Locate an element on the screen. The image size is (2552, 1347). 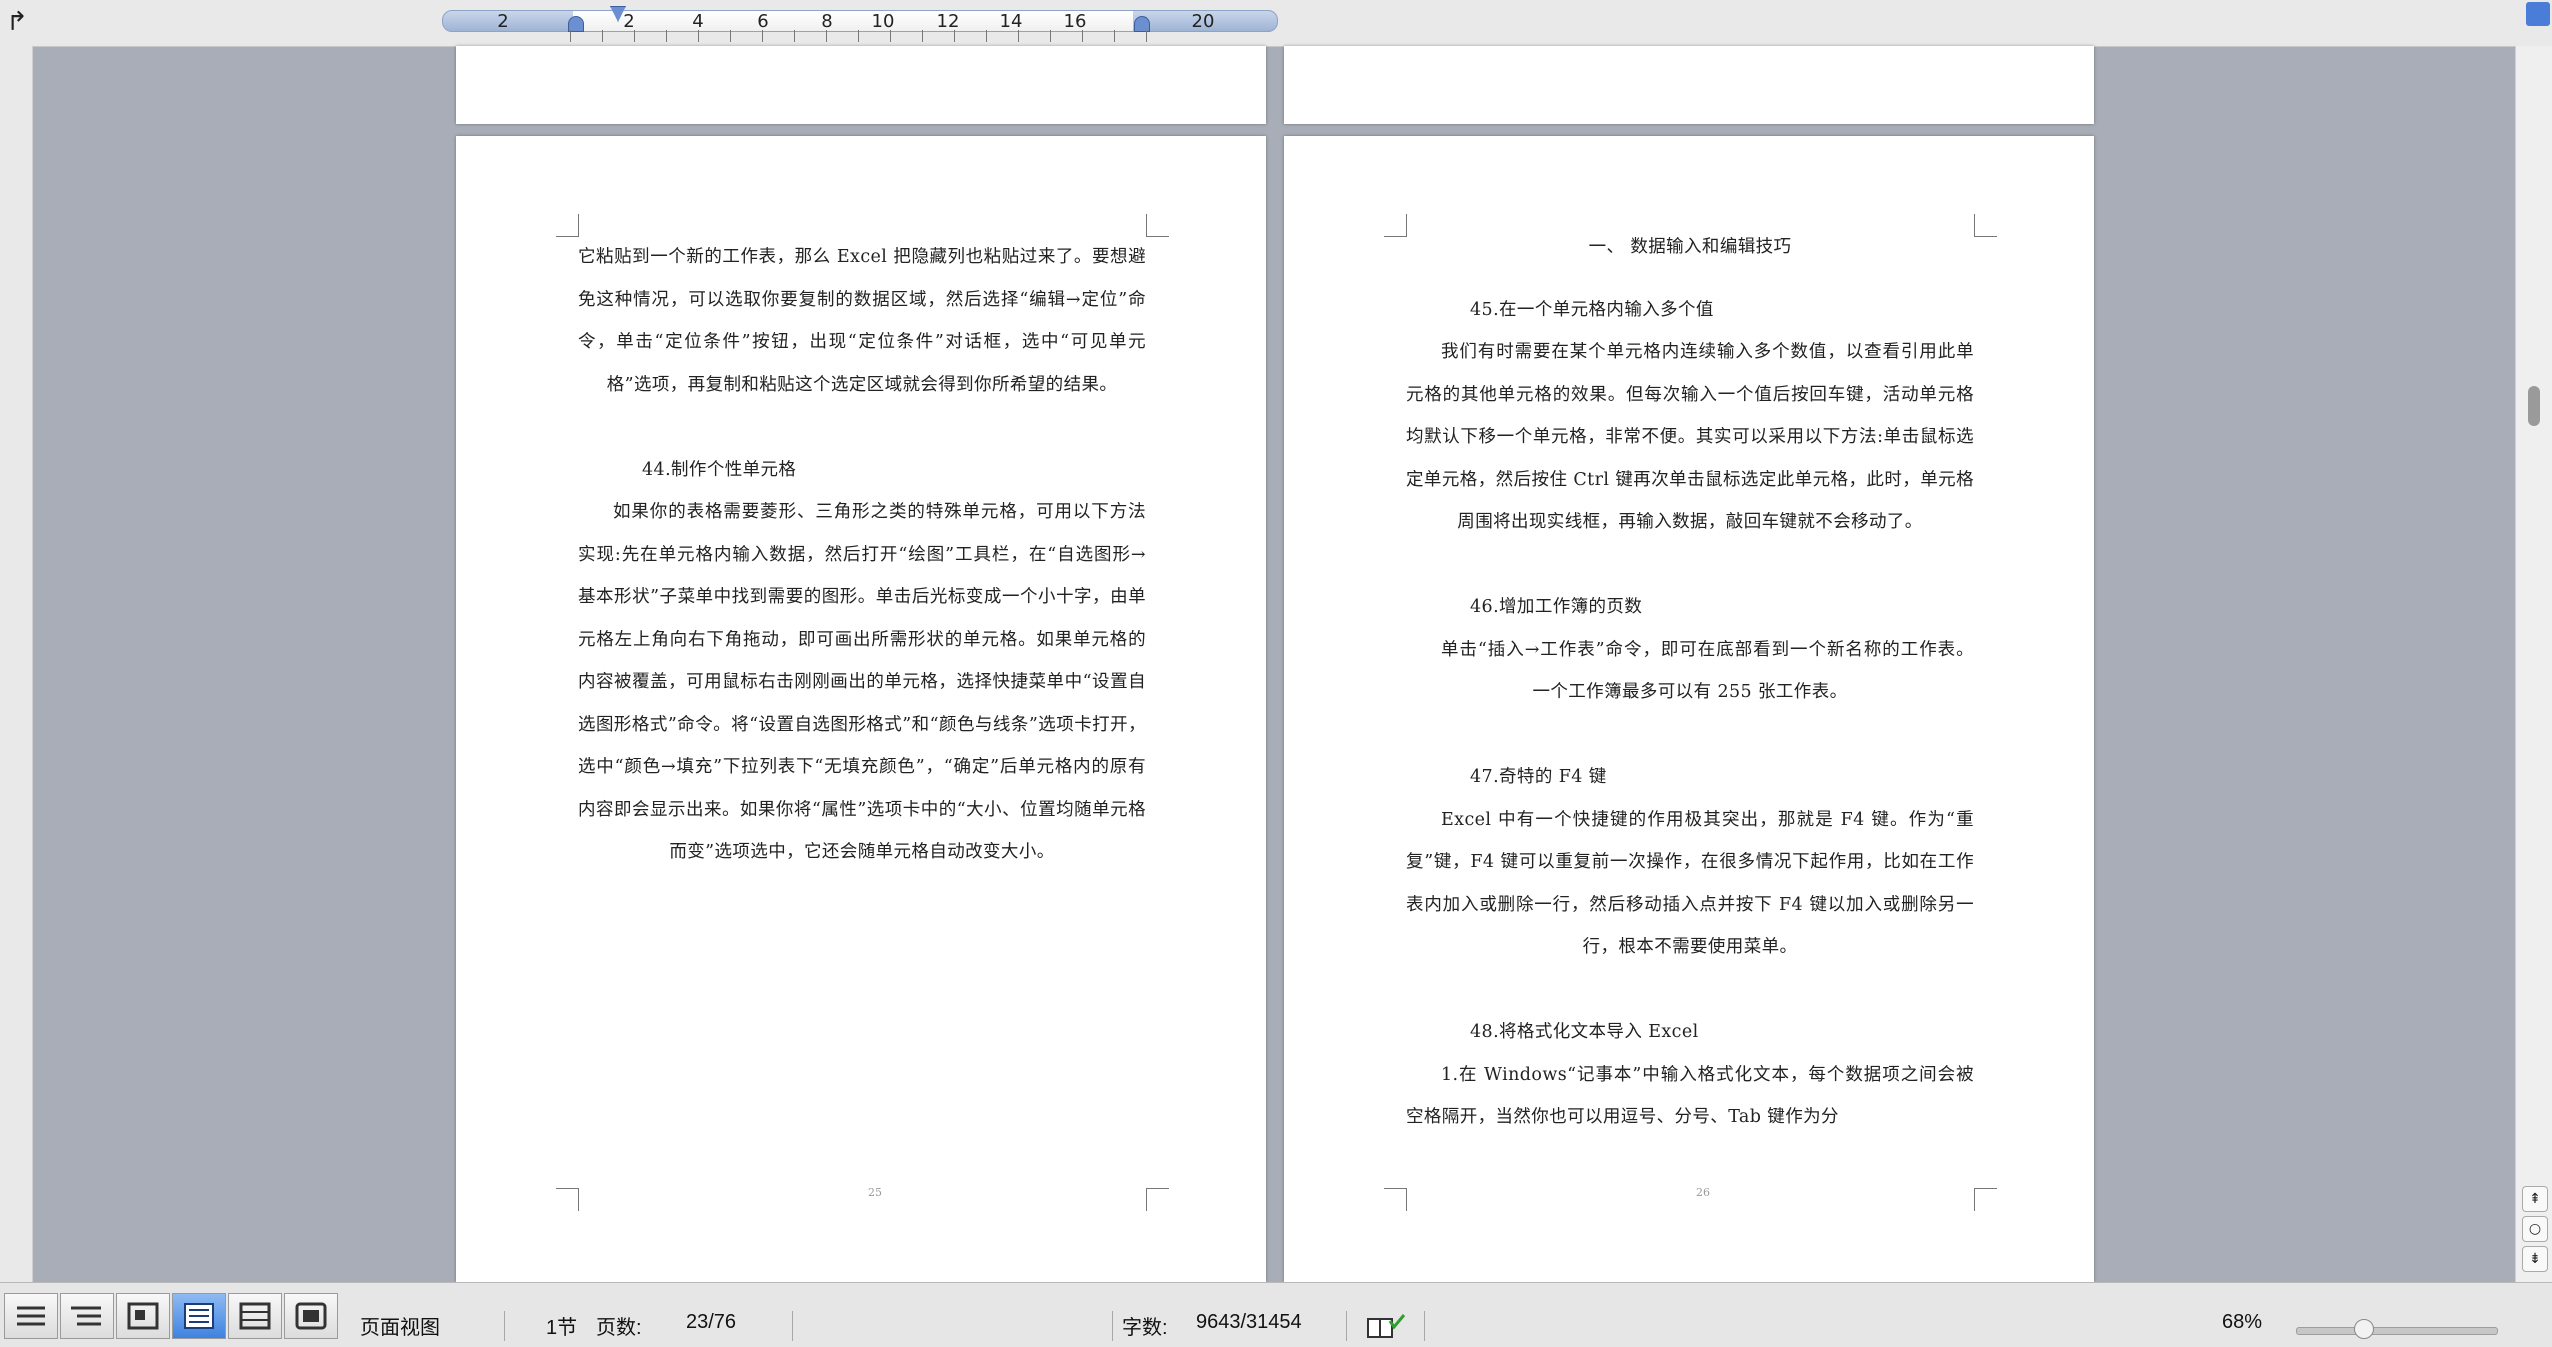
spelling-check-icon is located at coordinates (1386, 1327).